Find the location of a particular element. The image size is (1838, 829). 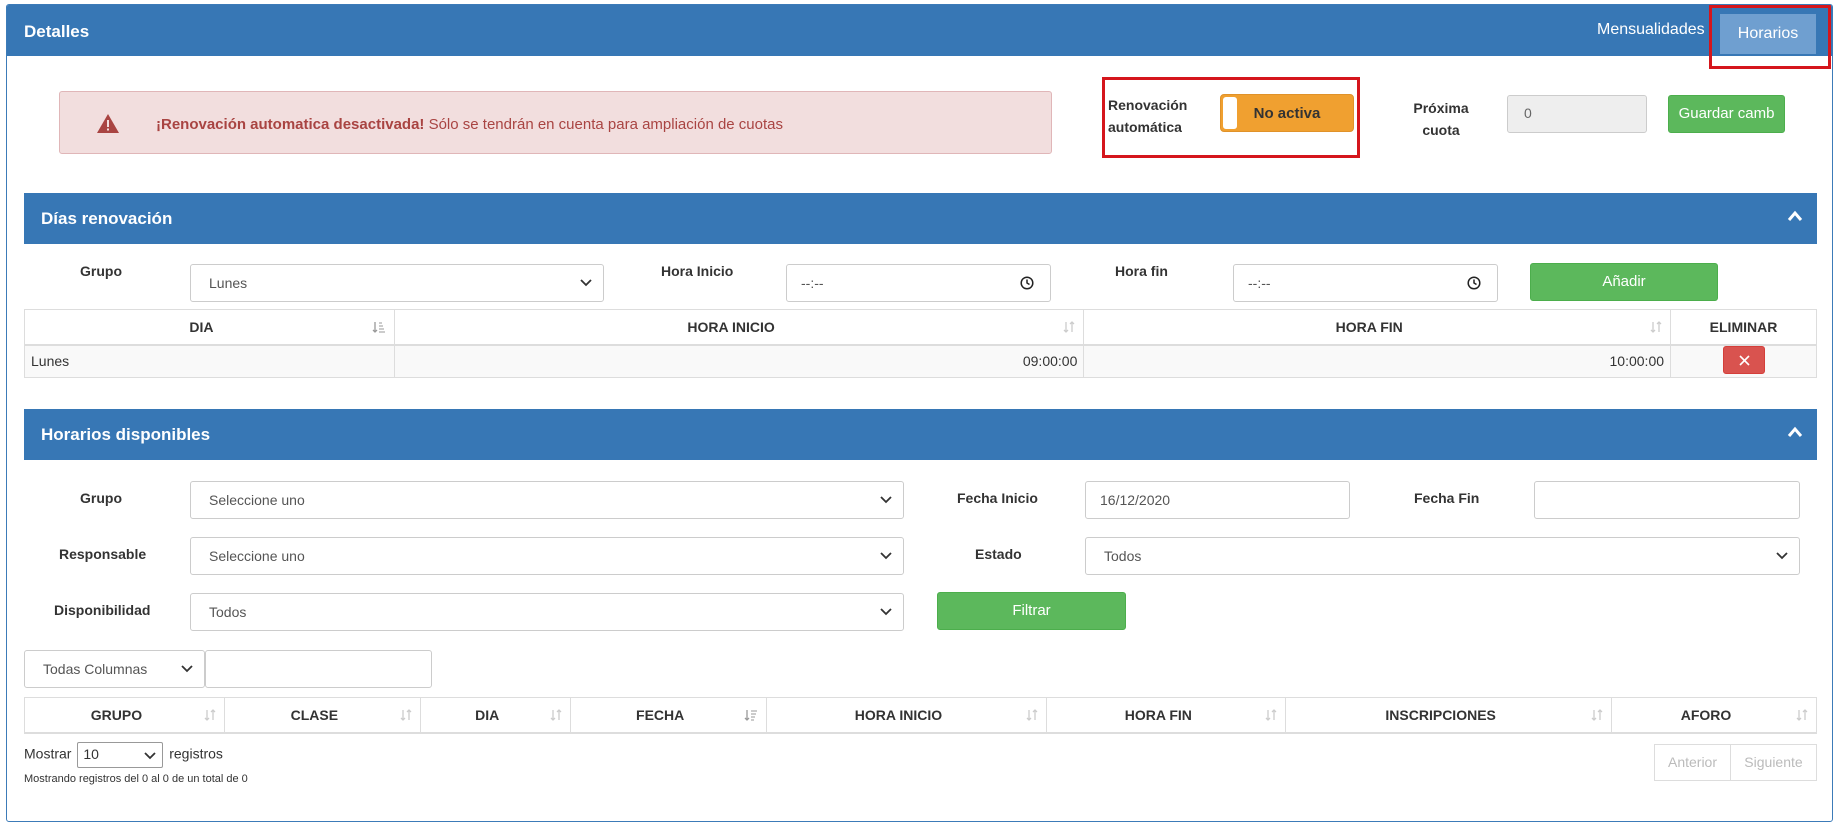

registros-label: registros is located at coordinates (196, 753).